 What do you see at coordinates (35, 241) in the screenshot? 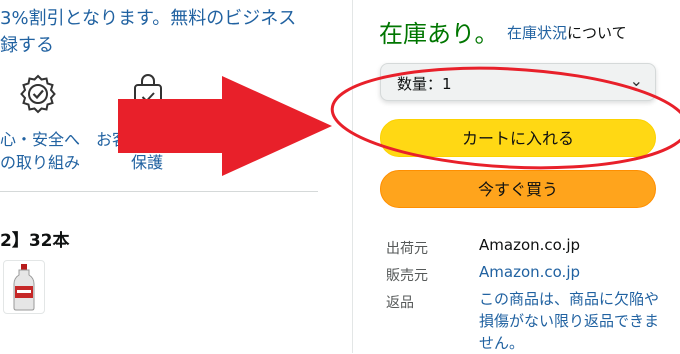
I see `product-title: 2】32本` at bounding box center [35, 241].